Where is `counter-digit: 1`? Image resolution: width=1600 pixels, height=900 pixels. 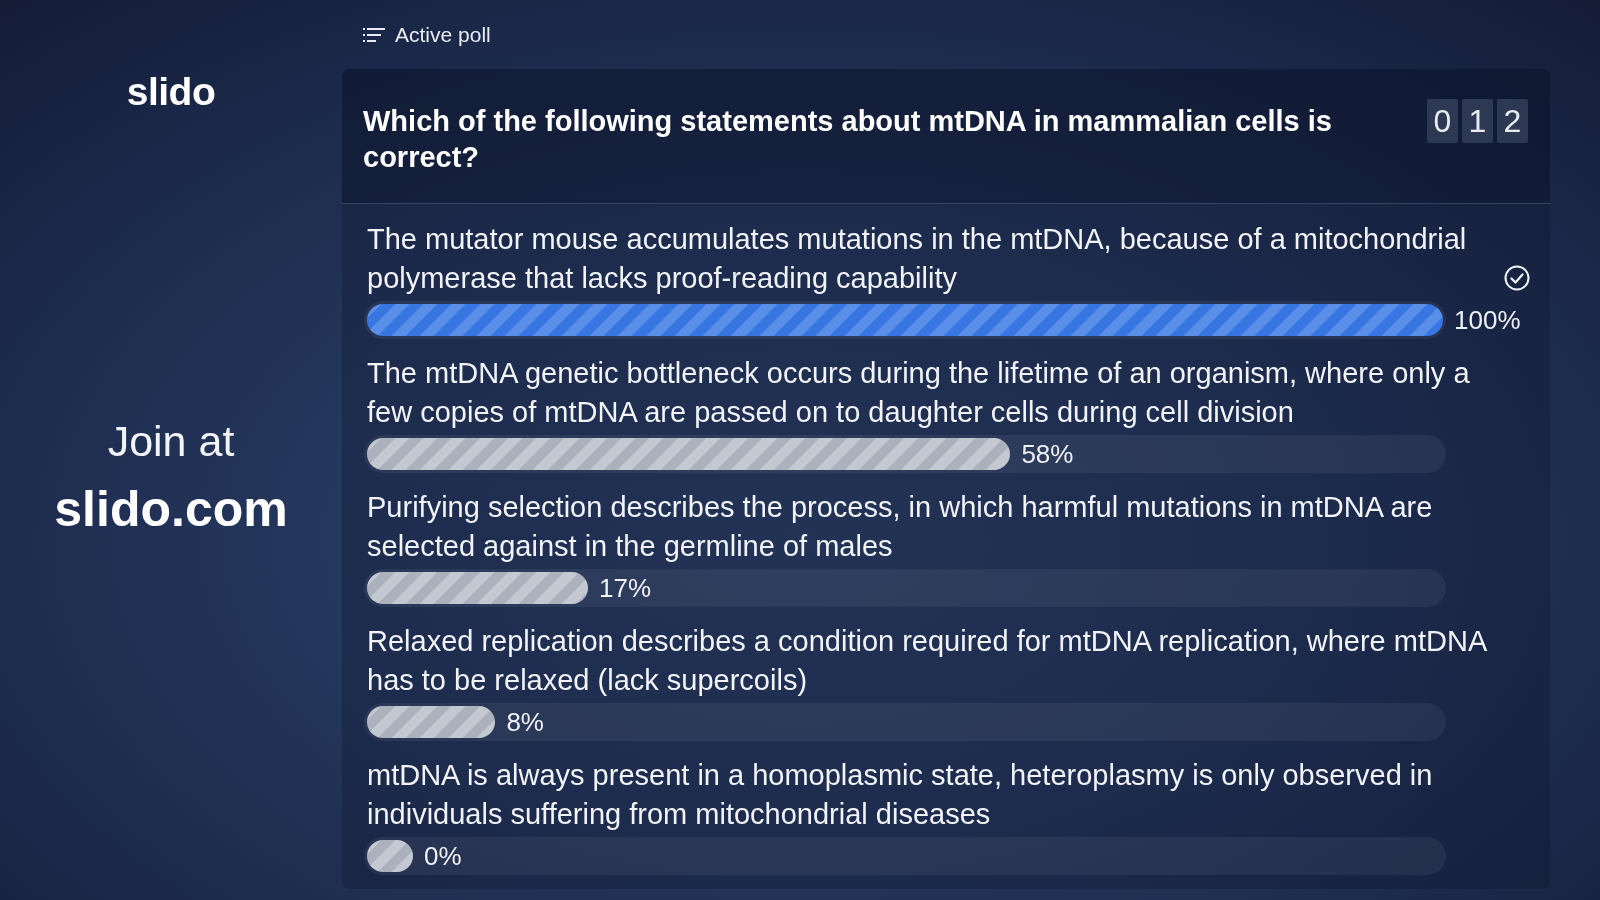
counter-digit: 1 is located at coordinates (1477, 121).